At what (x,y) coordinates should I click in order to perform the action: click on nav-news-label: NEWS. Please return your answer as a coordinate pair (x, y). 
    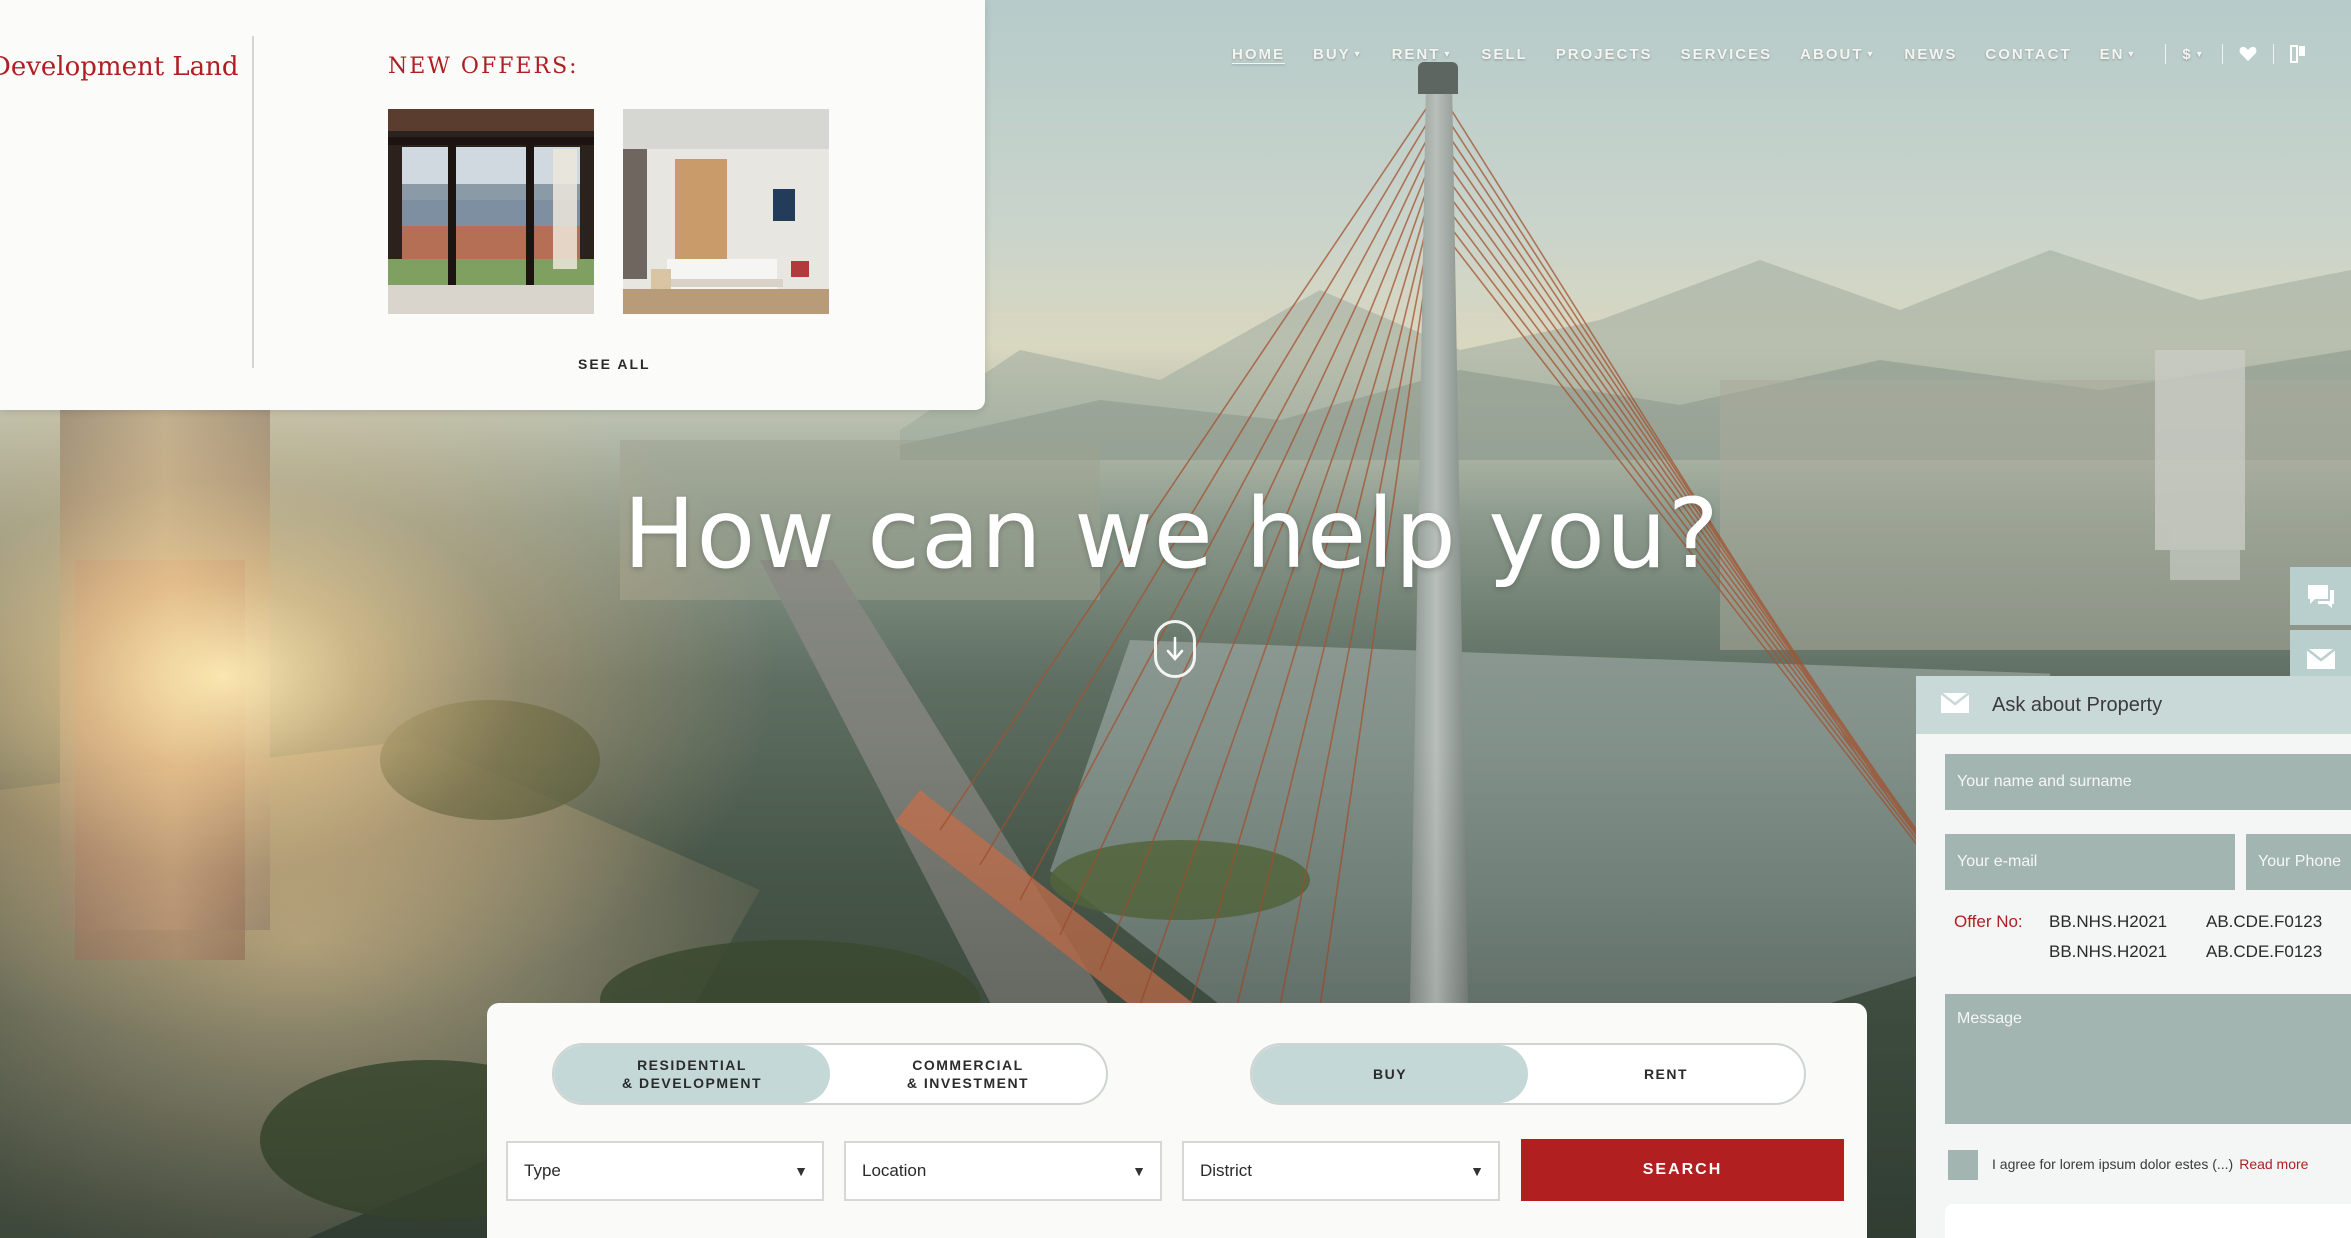
    Looking at the image, I should click on (1931, 54).